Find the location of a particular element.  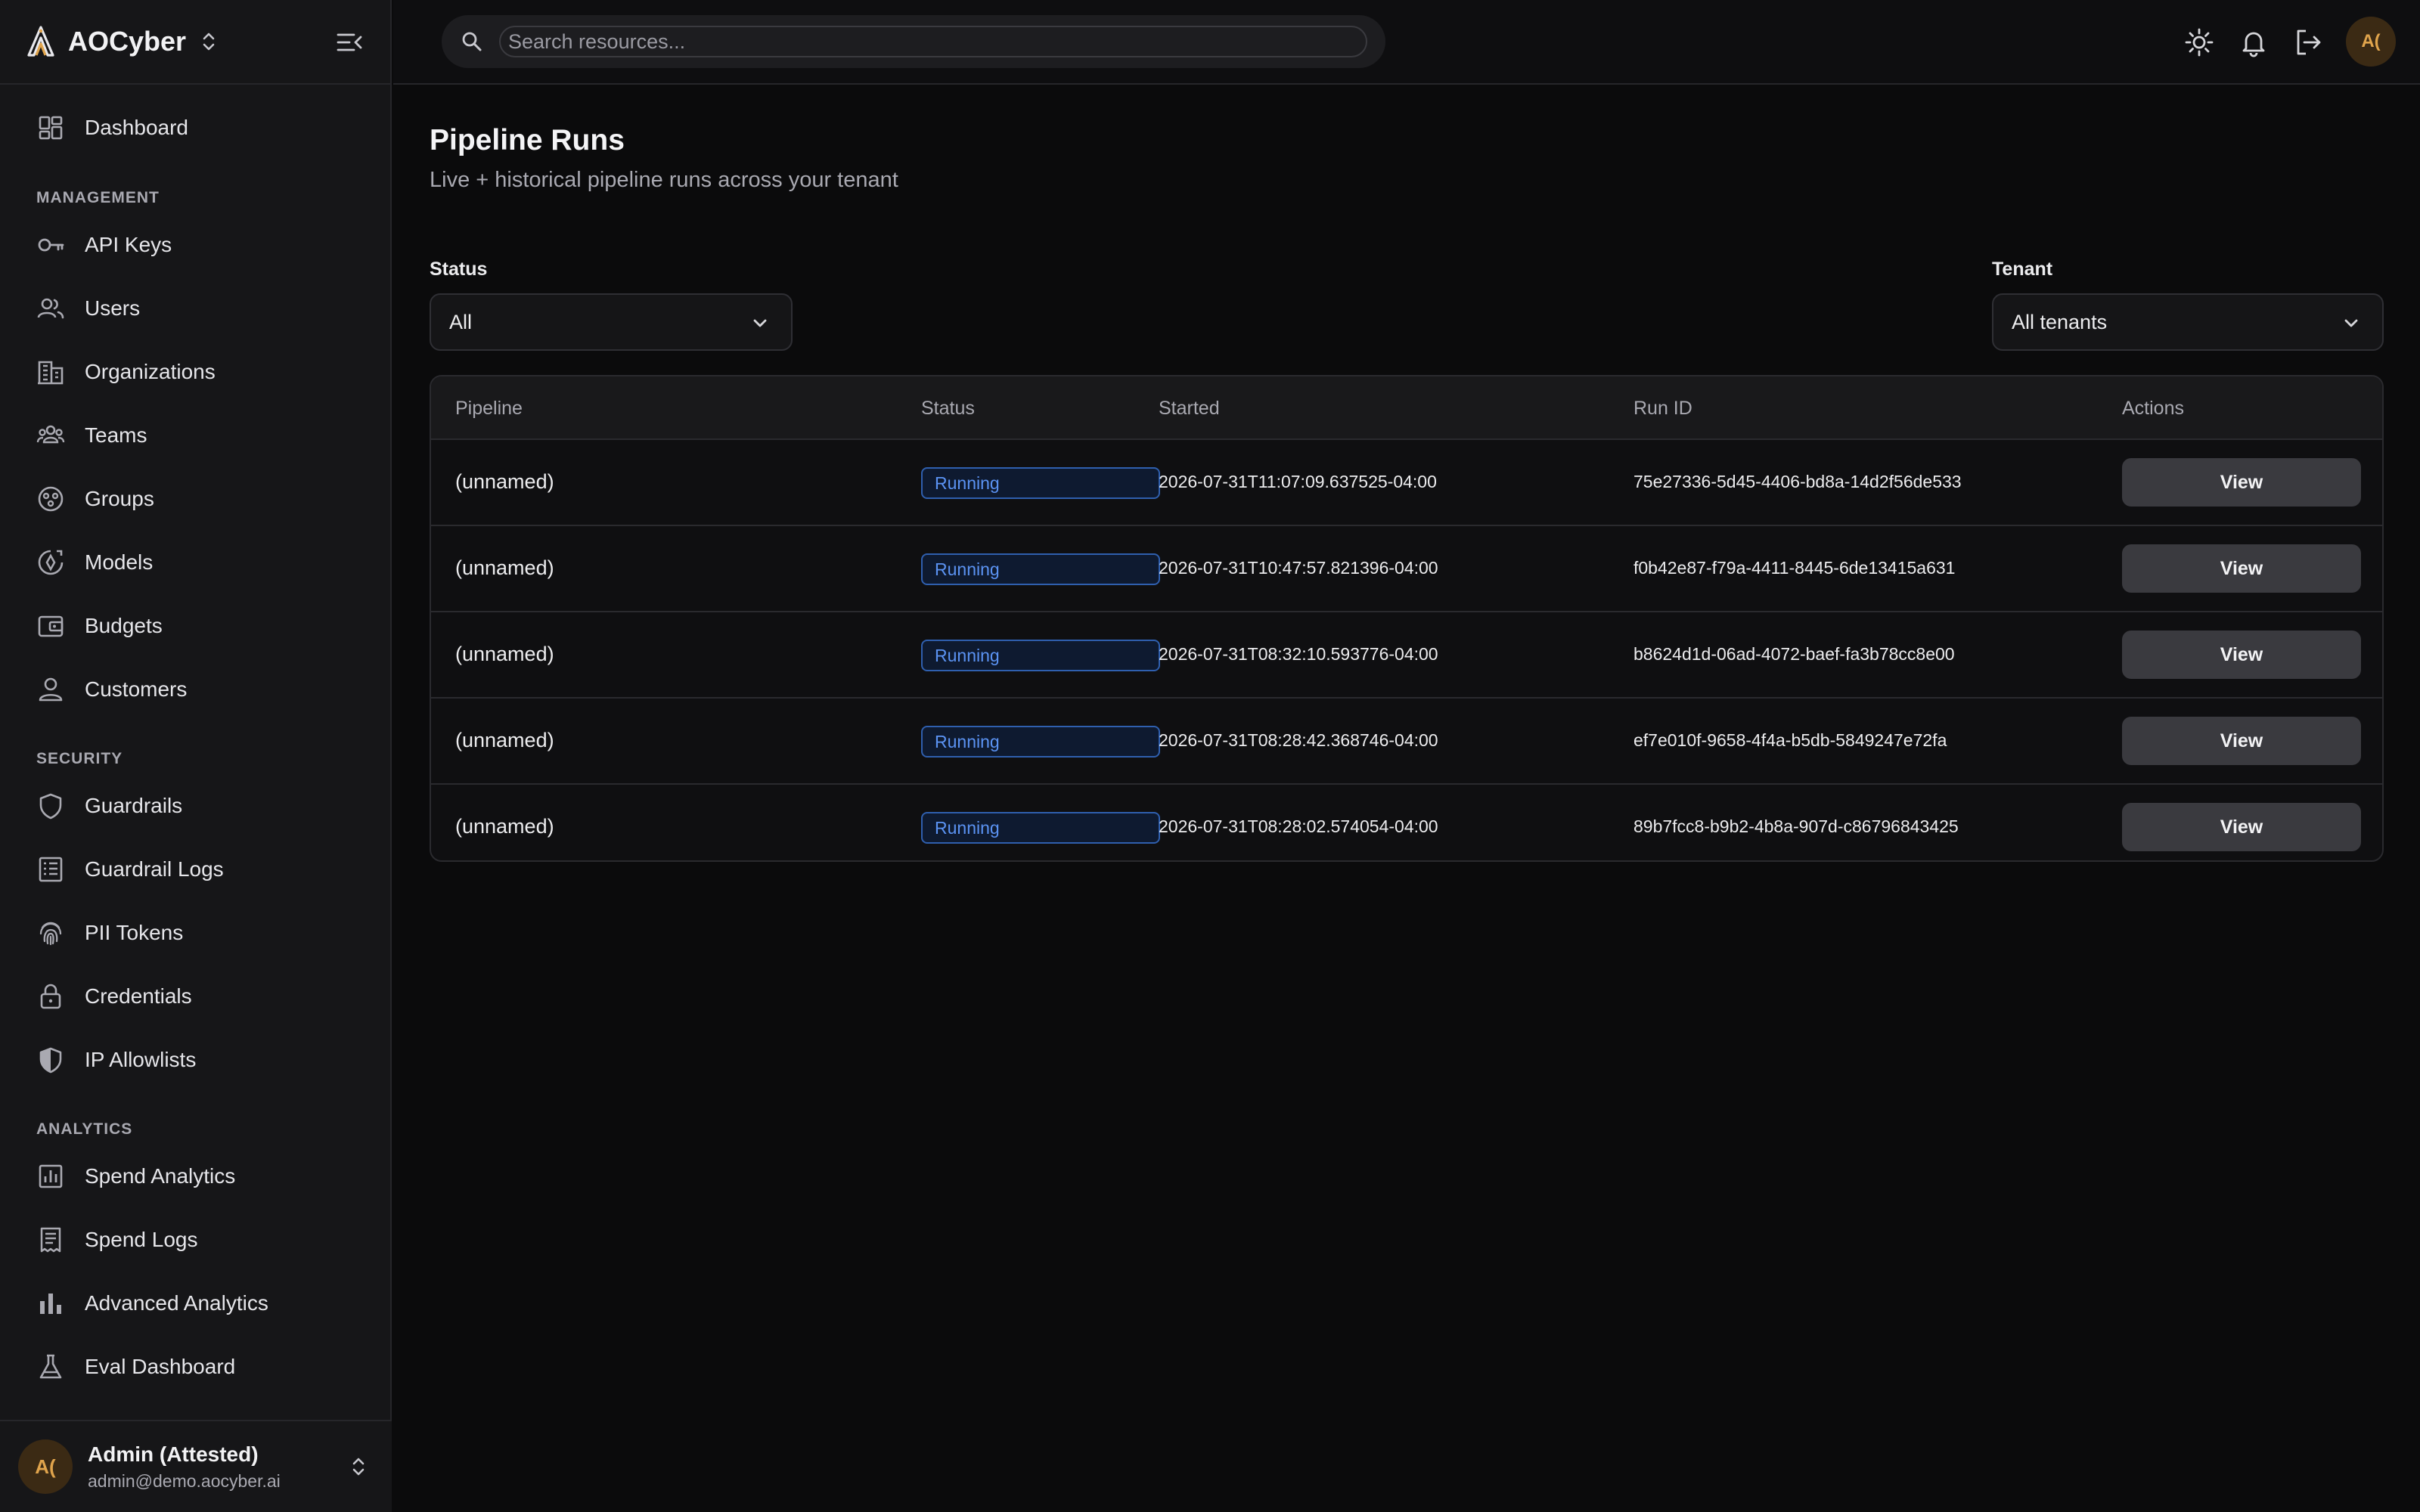

collapse-sidebar-icon is located at coordinates (349, 42).